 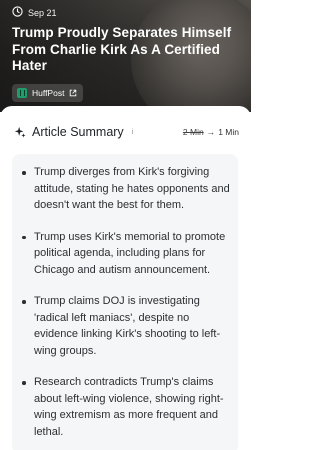 I want to click on read-time-summary: 1 Min, so click(x=228, y=132).